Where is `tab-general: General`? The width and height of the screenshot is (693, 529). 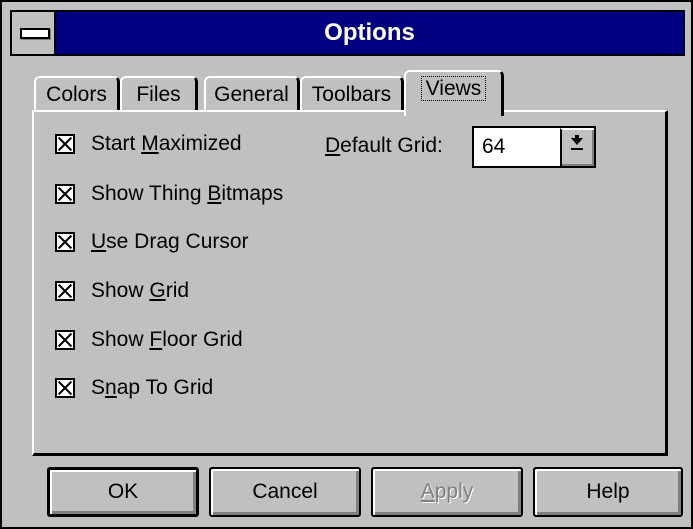
tab-general: General is located at coordinates (252, 94).